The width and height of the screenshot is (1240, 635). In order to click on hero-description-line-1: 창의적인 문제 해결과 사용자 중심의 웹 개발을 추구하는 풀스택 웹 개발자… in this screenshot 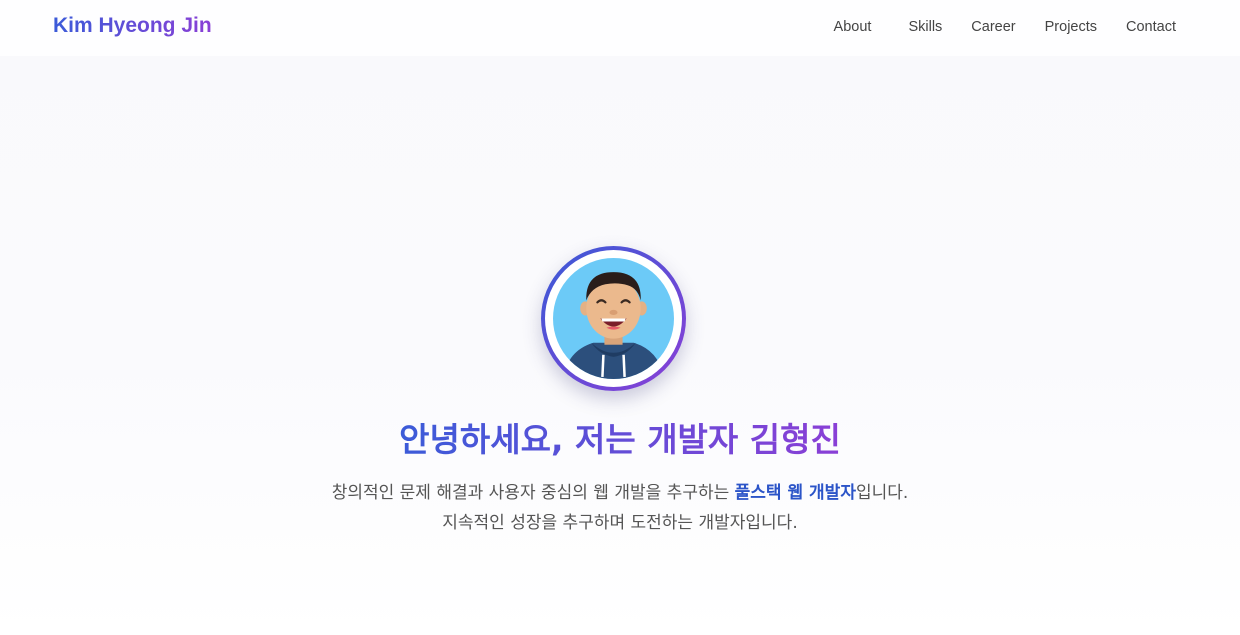, I will do `click(620, 493)`.